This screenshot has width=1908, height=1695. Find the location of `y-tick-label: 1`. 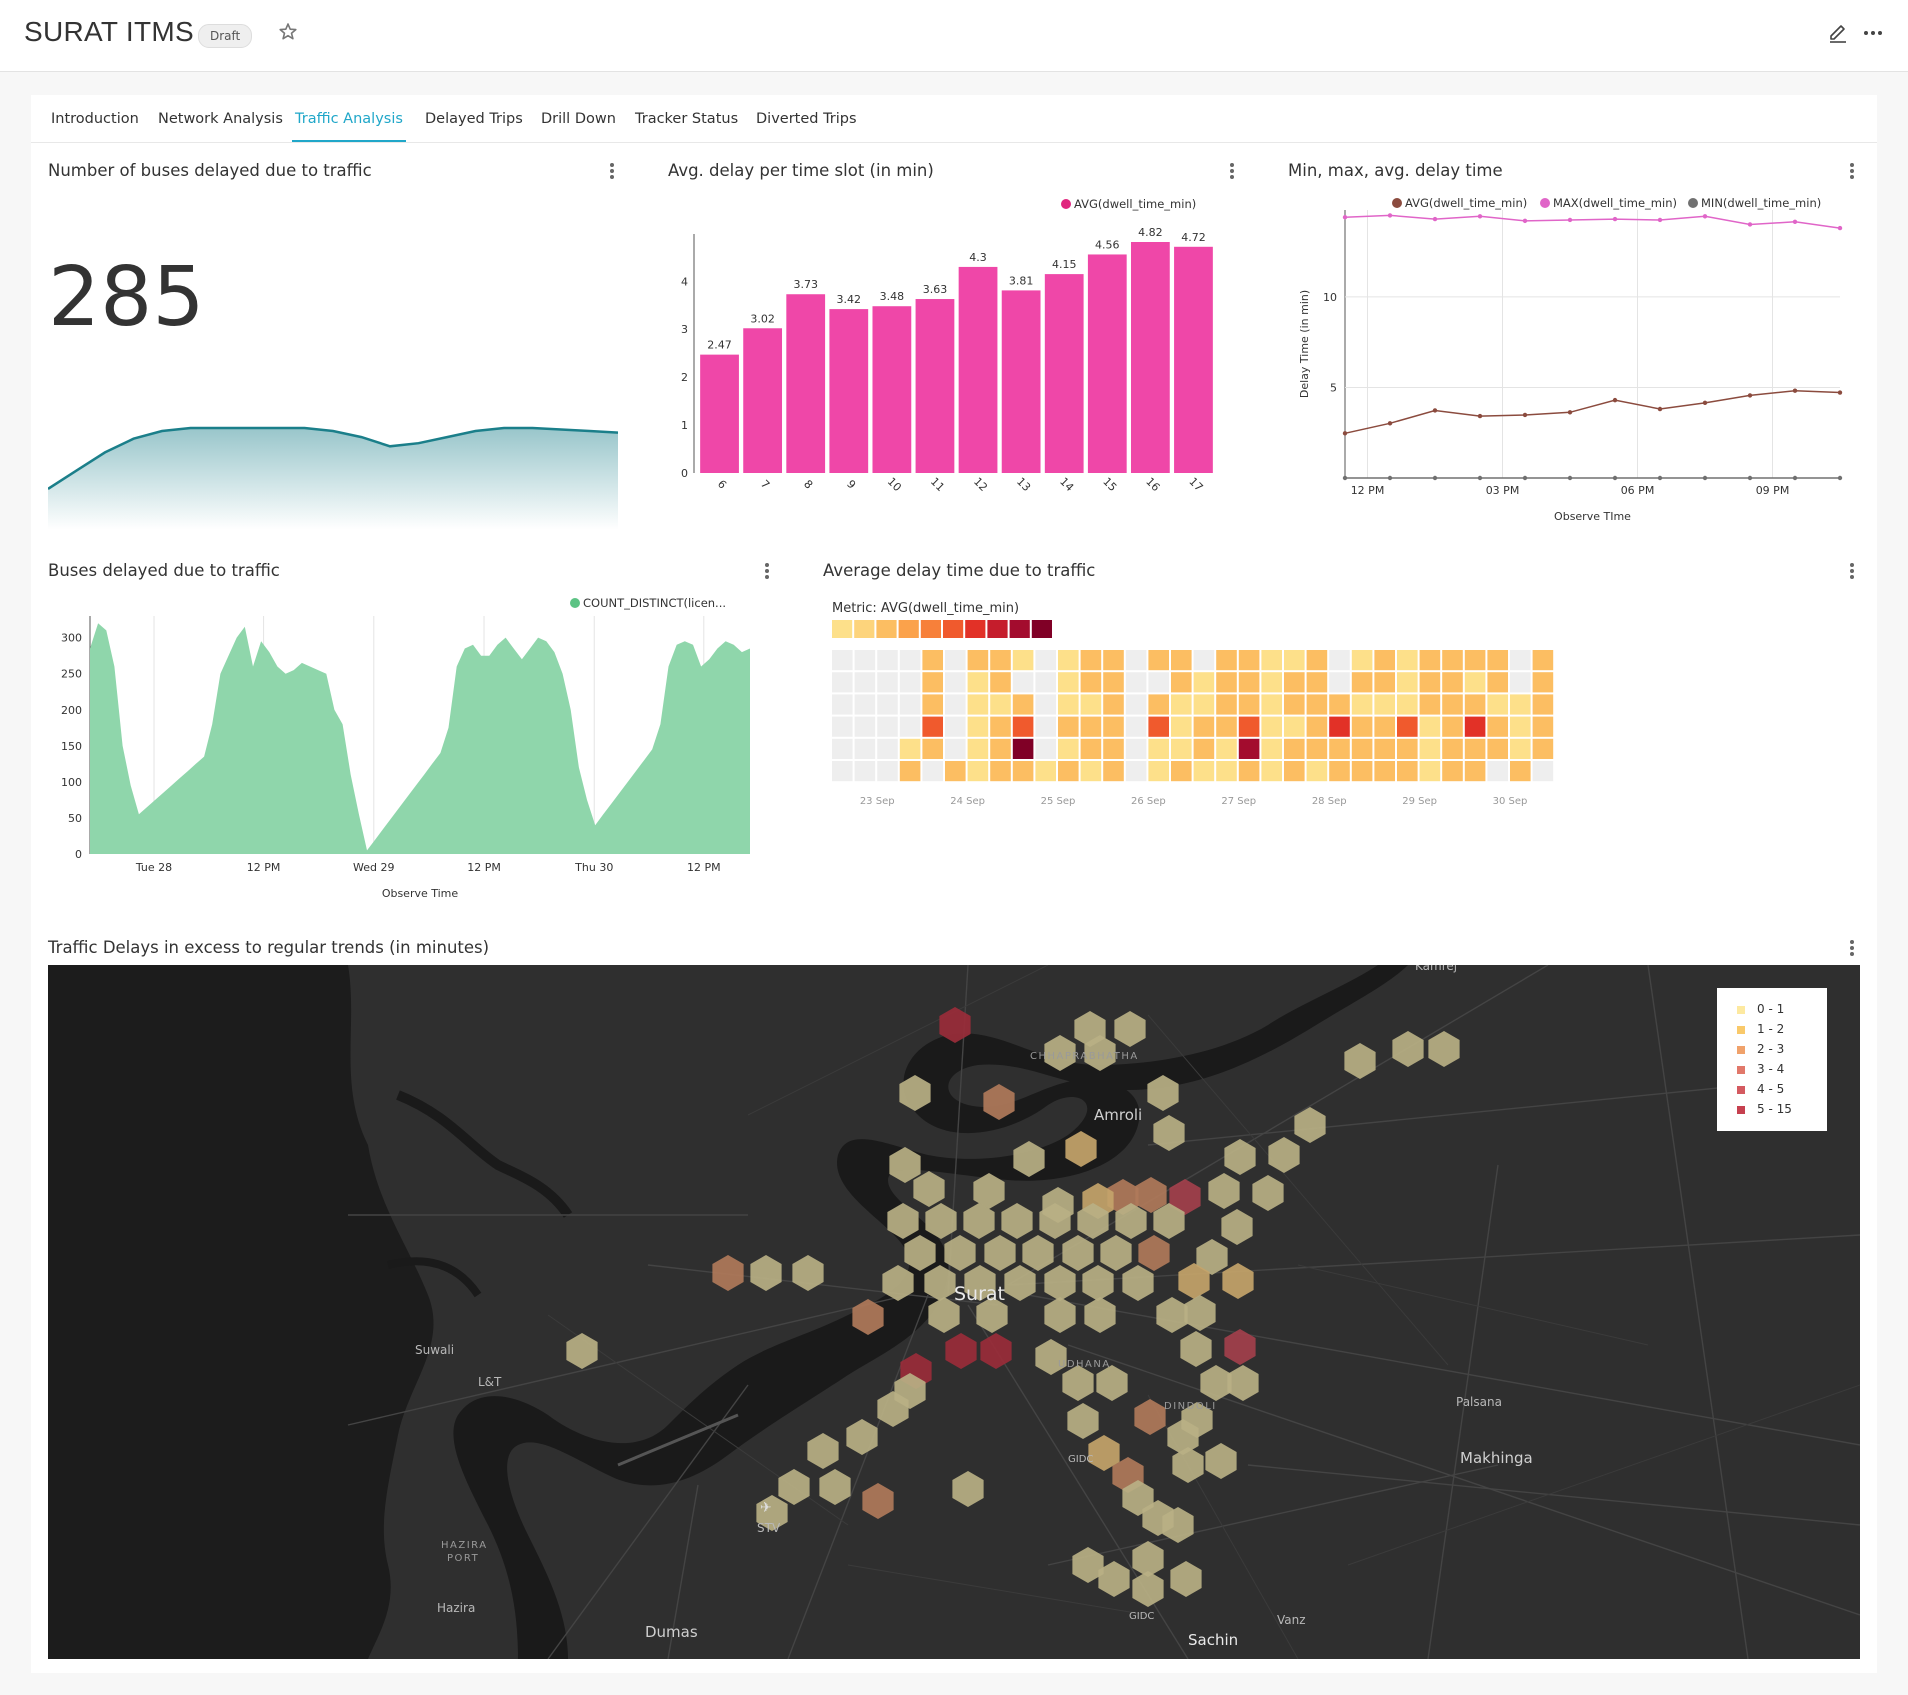

y-tick-label: 1 is located at coordinates (684, 425).